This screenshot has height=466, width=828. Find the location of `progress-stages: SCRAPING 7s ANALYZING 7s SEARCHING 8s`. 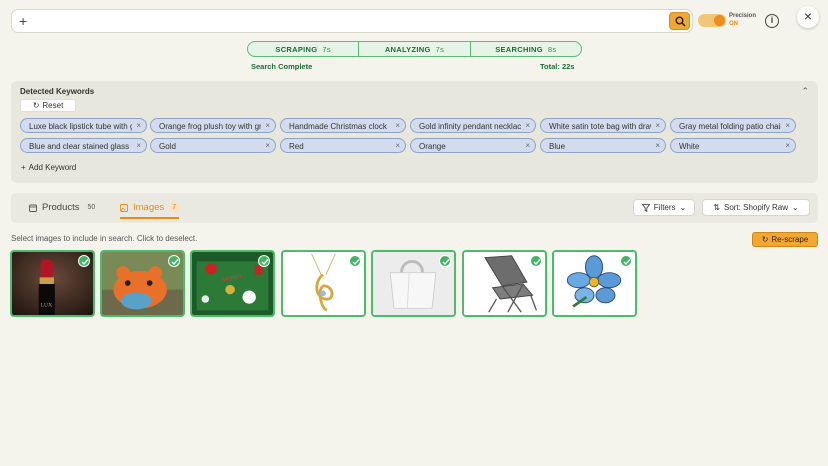

progress-stages: SCRAPING 7s ANALYZING 7s SEARCHING 8s is located at coordinates (414, 49).